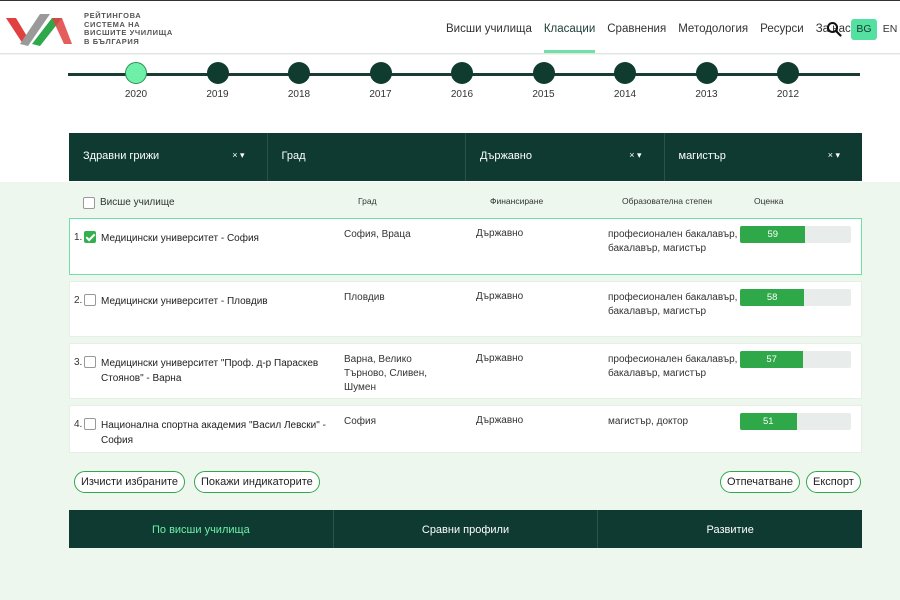 Image resolution: width=900 pixels, height=600 pixels. I want to click on university-name: Медицински университет - Пловдив, so click(216, 301).